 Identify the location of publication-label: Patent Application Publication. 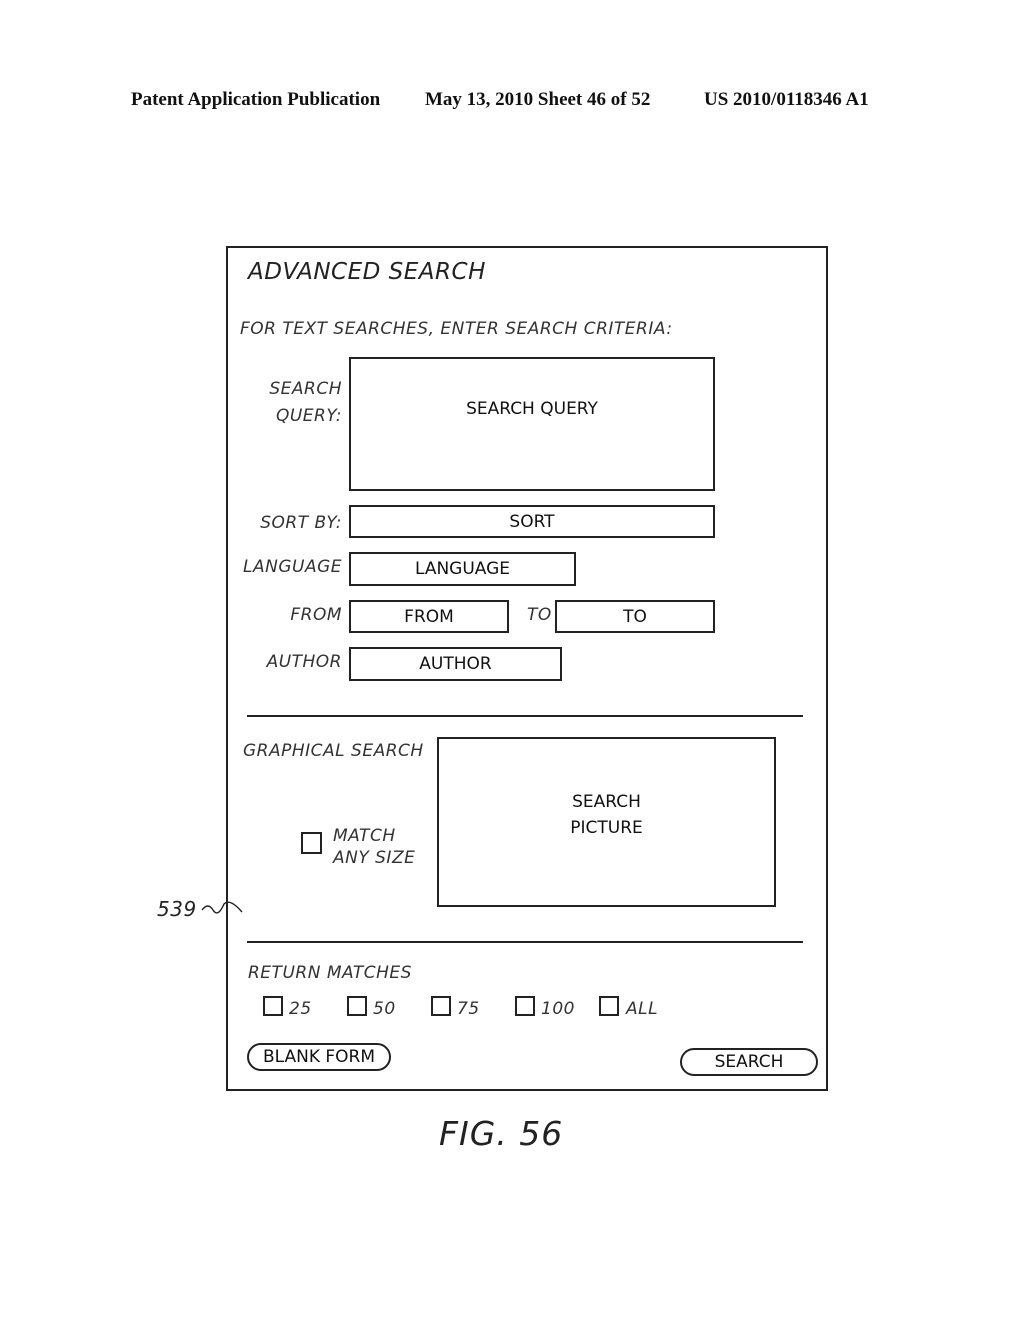
(256, 99).